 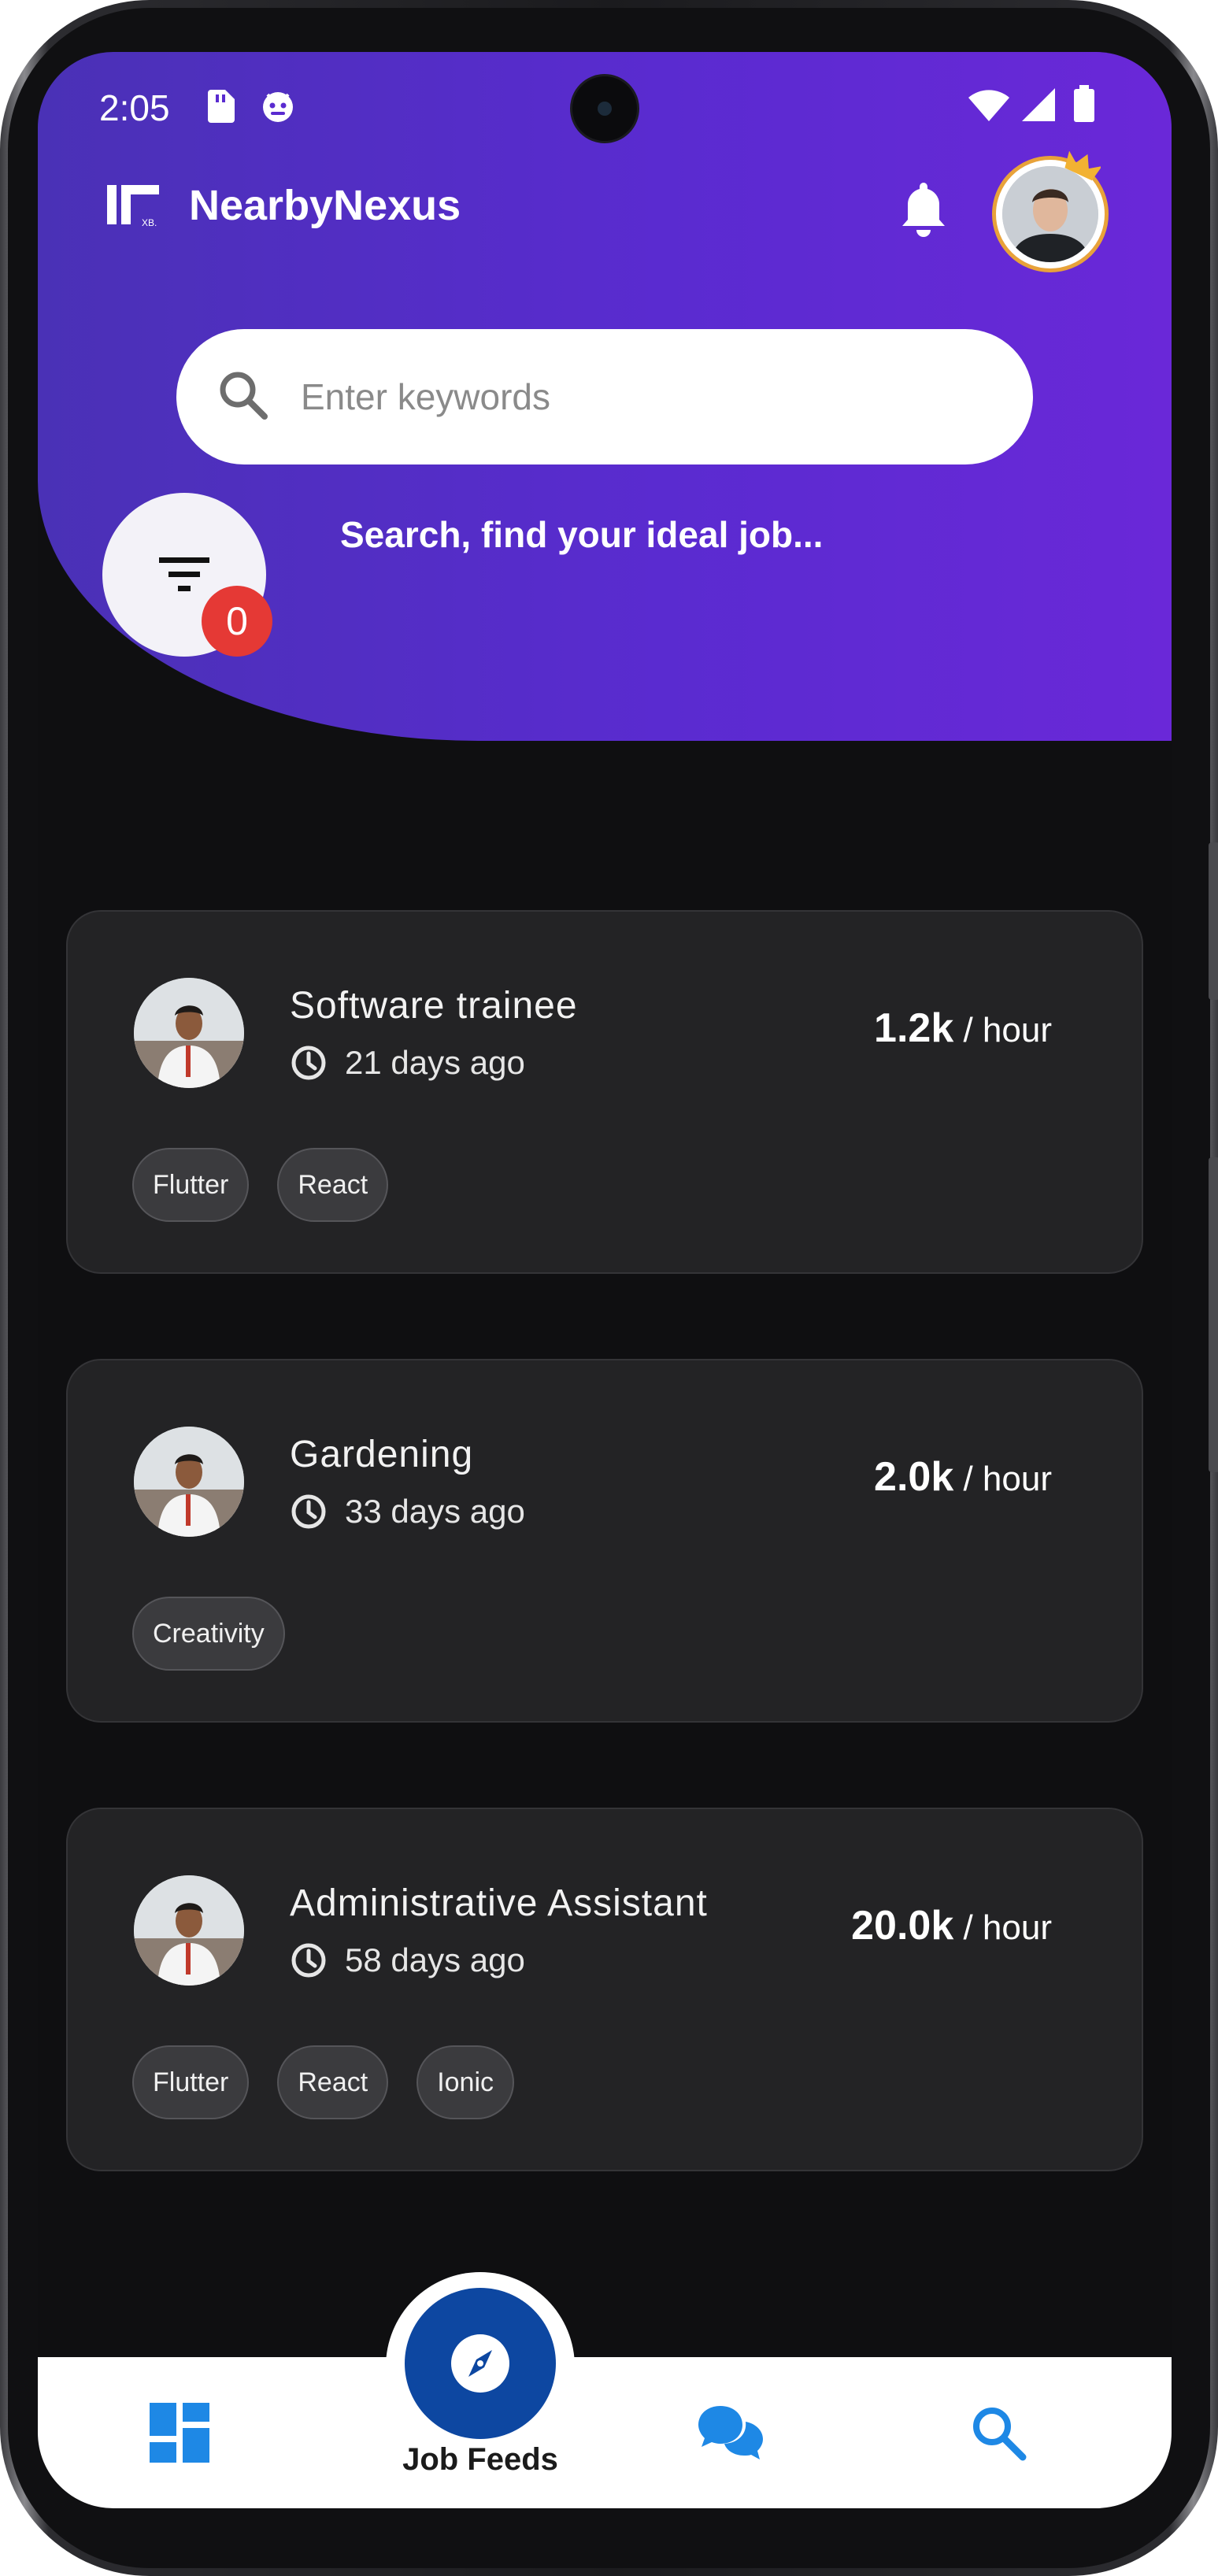 I want to click on status-bar: 2:05, so click(x=605, y=107).